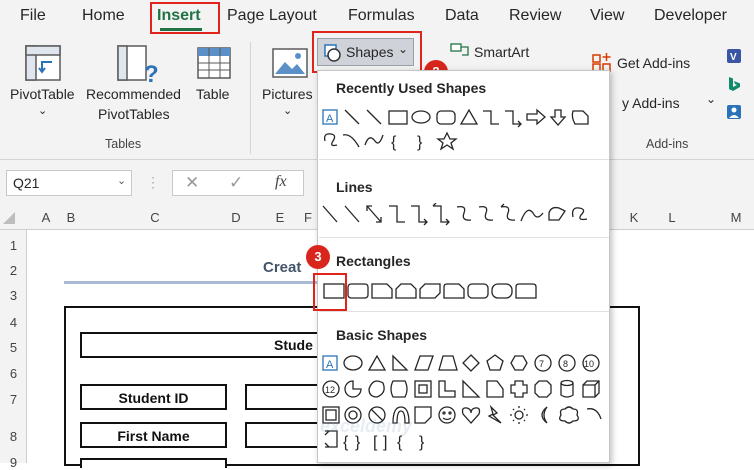  What do you see at coordinates (373, 261) in the screenshot?
I see `rectangles-title: Rectangles` at bounding box center [373, 261].